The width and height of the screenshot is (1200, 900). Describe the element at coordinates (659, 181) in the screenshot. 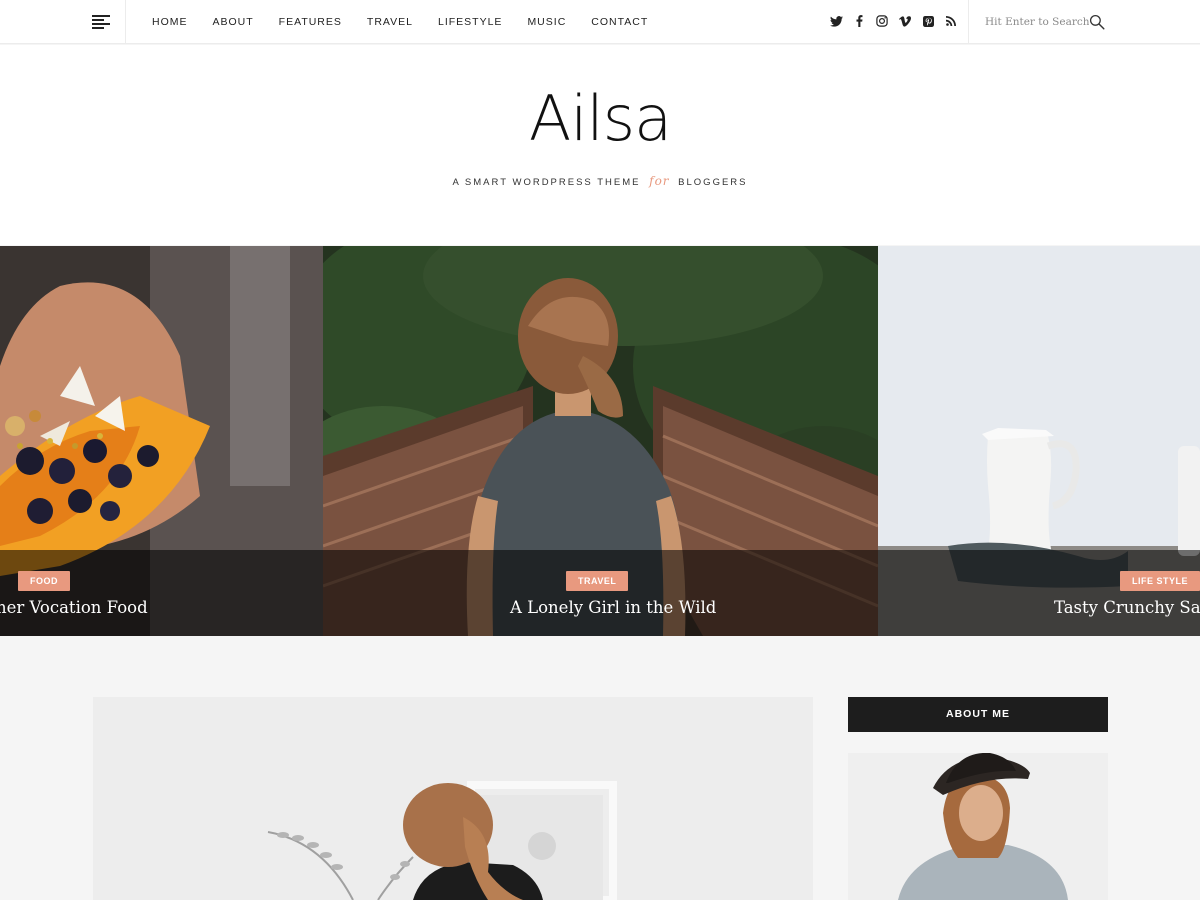

I see `tagline-for: for` at that location.